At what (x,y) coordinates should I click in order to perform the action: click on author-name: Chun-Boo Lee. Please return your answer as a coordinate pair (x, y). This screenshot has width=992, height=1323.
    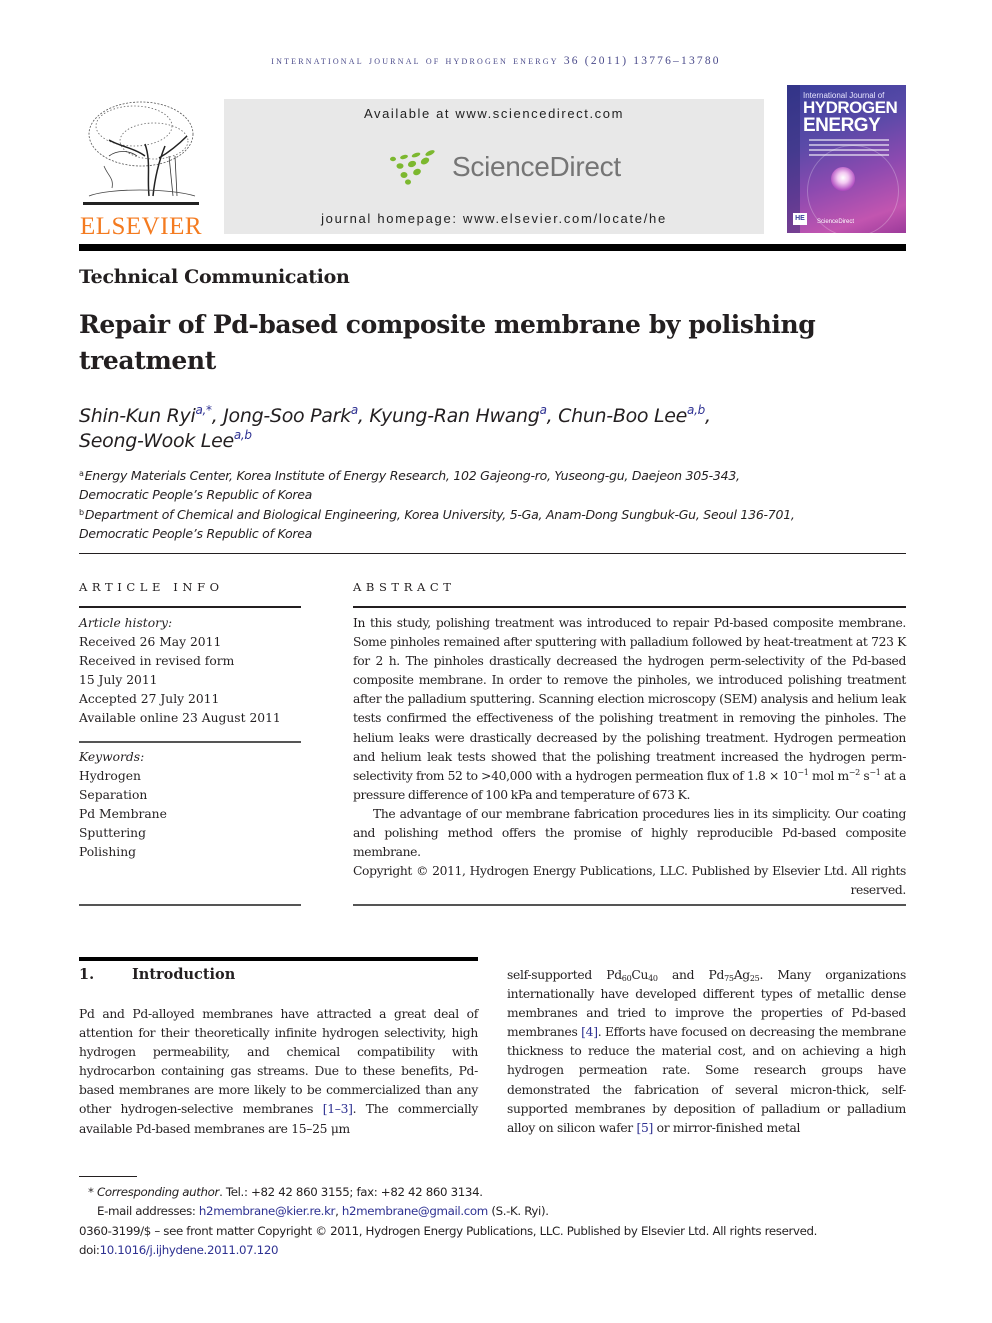
    Looking at the image, I should click on (623, 416).